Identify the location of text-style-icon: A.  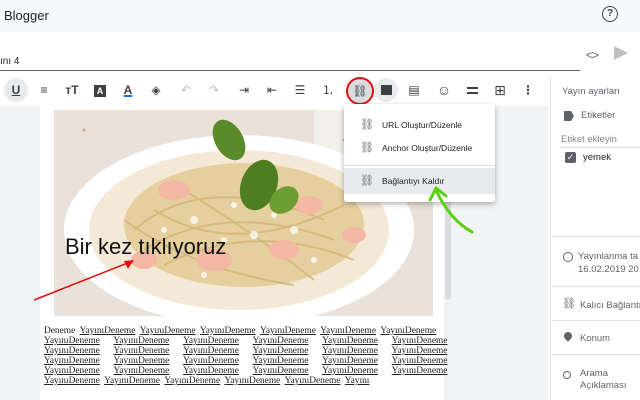
(100, 91).